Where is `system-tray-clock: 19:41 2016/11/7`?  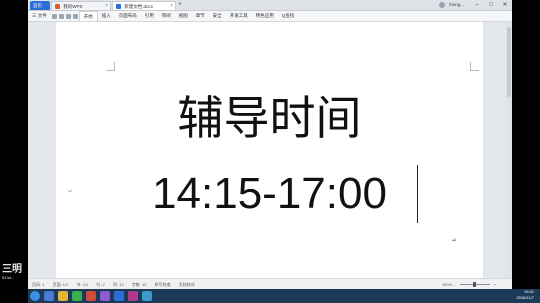 system-tray-clock: 19:41 2016/11/7 is located at coordinates (526, 296).